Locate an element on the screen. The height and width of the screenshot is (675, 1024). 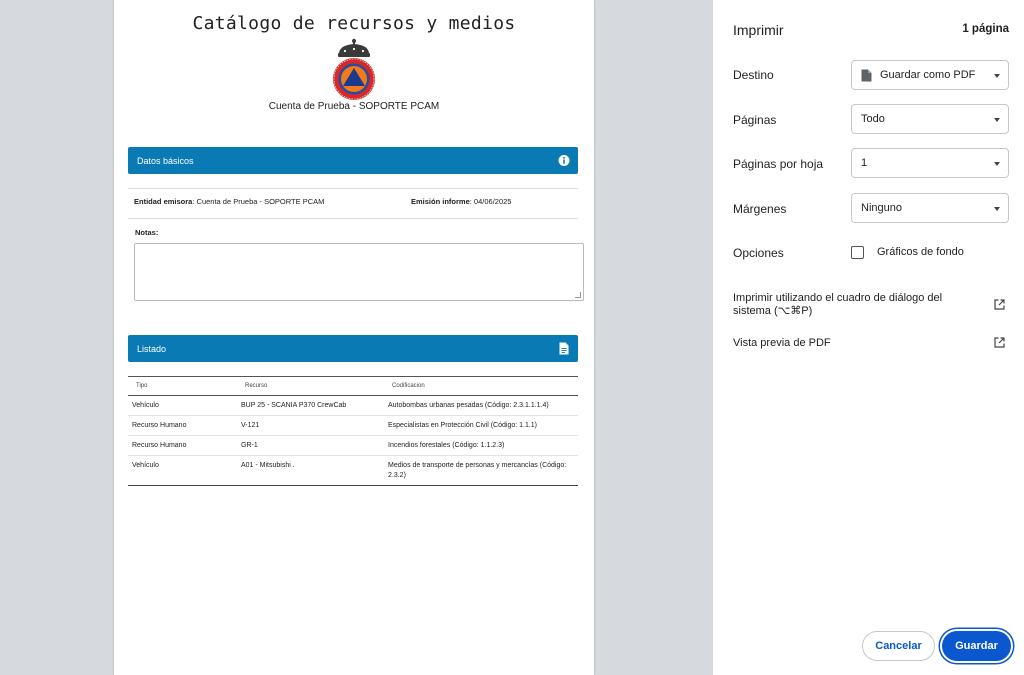
document-title: Catálogo de recursos y medios is located at coordinates (354, 23).